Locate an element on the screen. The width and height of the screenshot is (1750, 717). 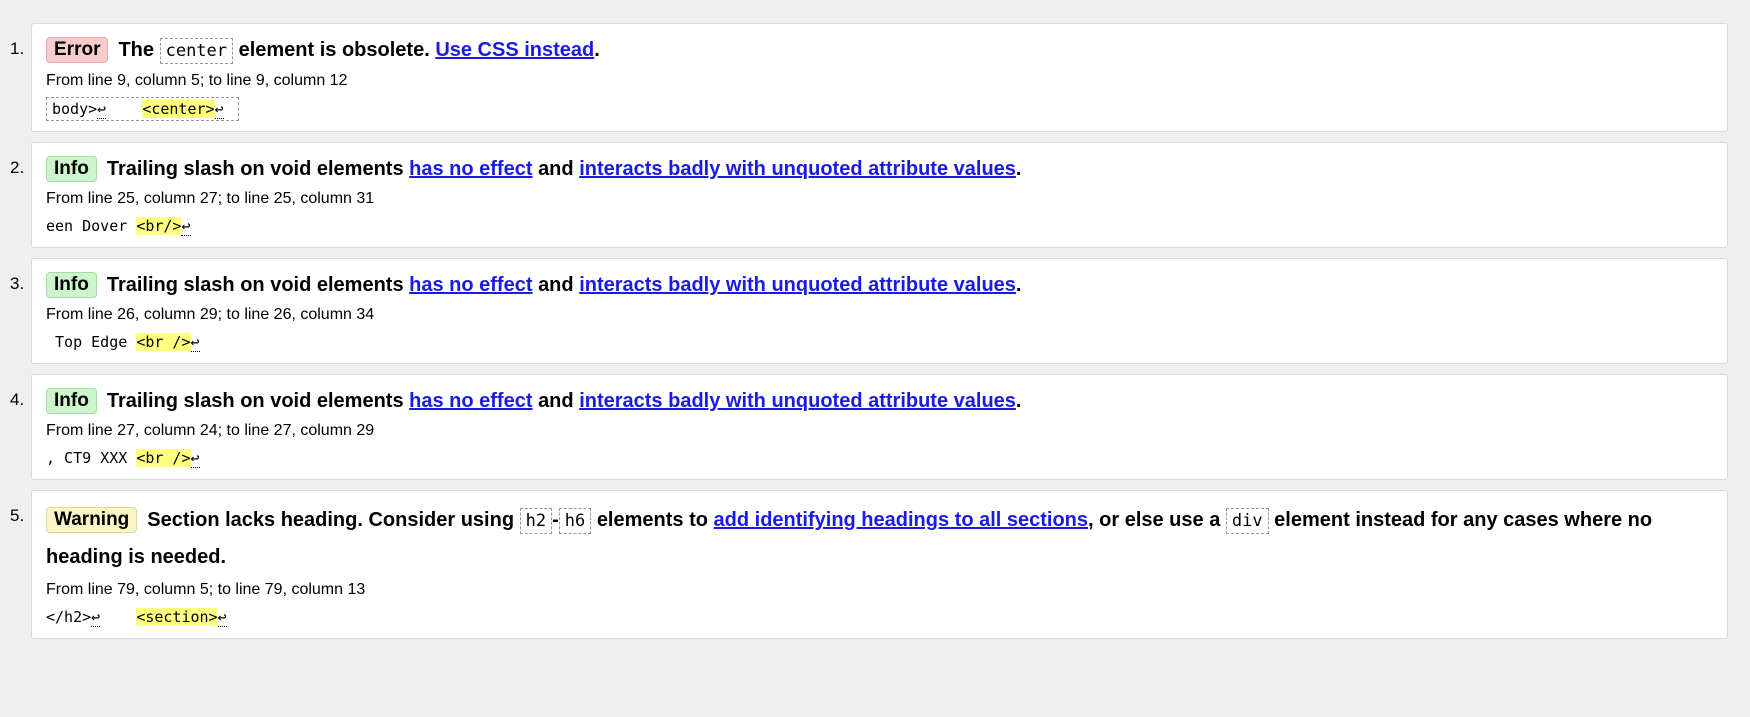
extract-highlight: <br/> is located at coordinates (159, 226).